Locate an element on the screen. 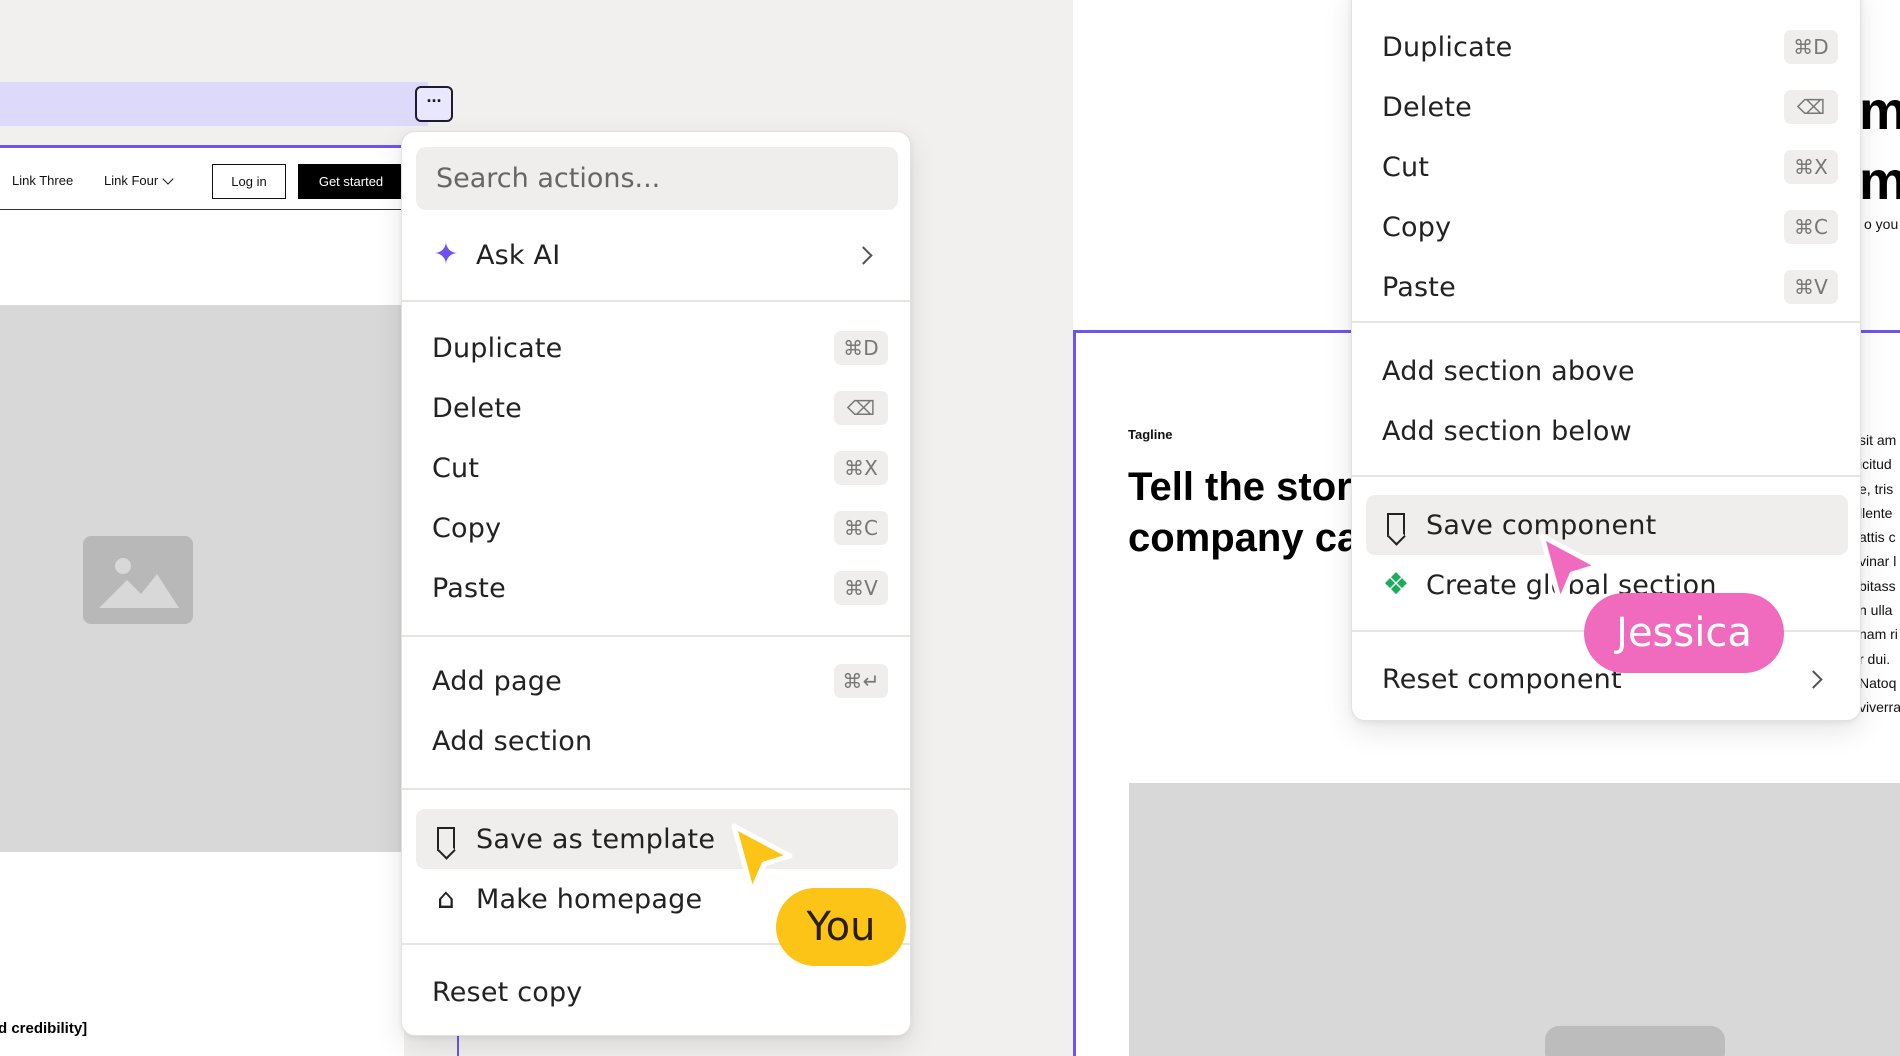  get-started-button: Get started is located at coordinates (351, 181).